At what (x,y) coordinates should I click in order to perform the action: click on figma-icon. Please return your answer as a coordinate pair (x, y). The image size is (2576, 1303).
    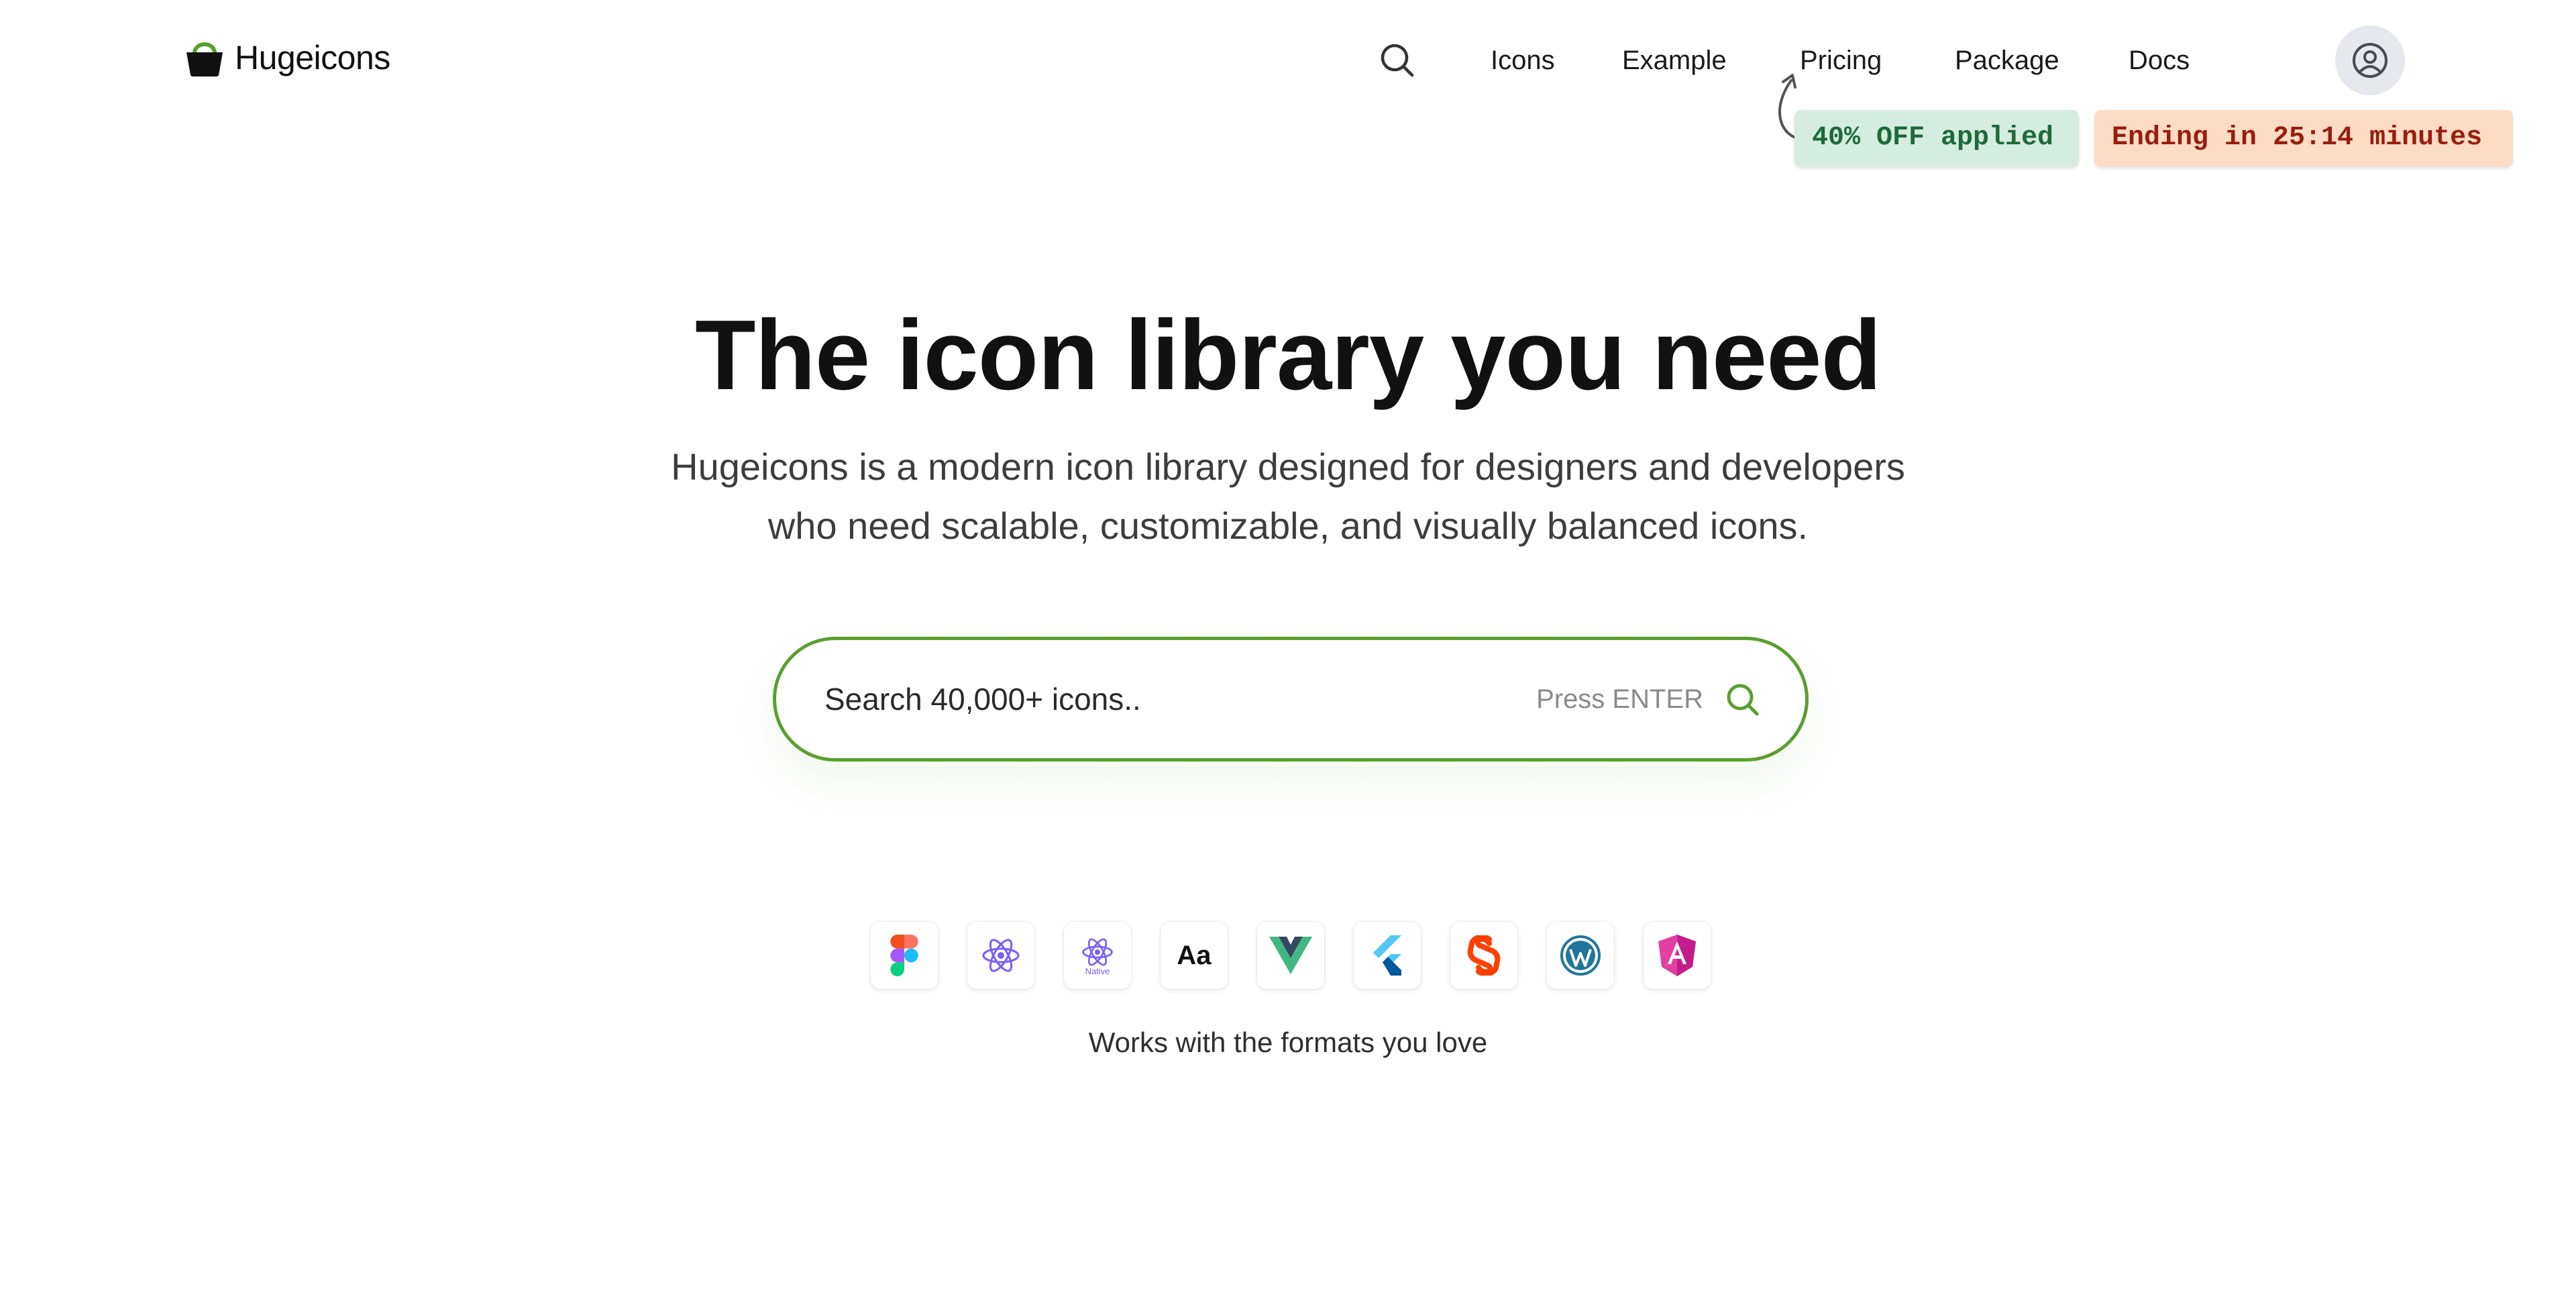
    Looking at the image, I should click on (904, 956).